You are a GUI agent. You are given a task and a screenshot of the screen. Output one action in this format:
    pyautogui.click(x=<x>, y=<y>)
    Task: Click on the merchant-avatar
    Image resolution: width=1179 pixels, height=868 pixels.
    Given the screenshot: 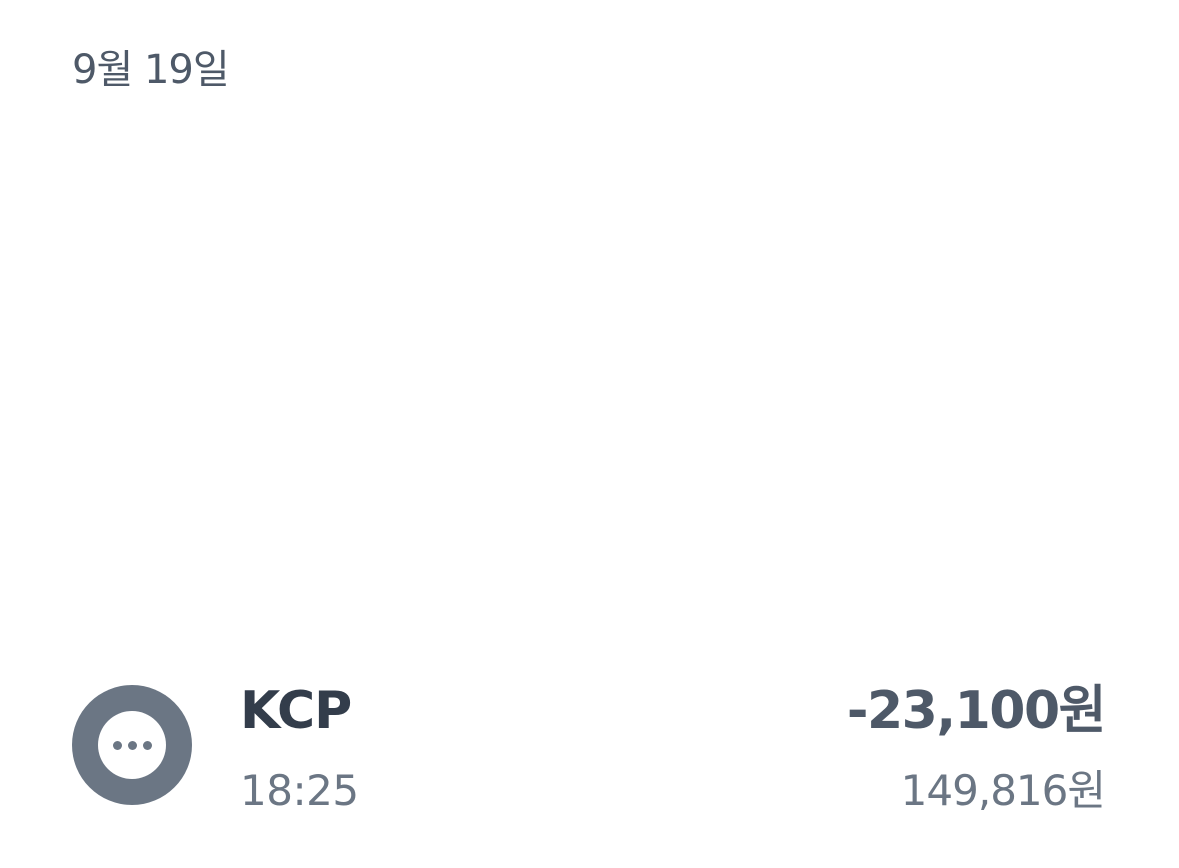 What is the action you would take?
    pyautogui.click(x=132, y=745)
    